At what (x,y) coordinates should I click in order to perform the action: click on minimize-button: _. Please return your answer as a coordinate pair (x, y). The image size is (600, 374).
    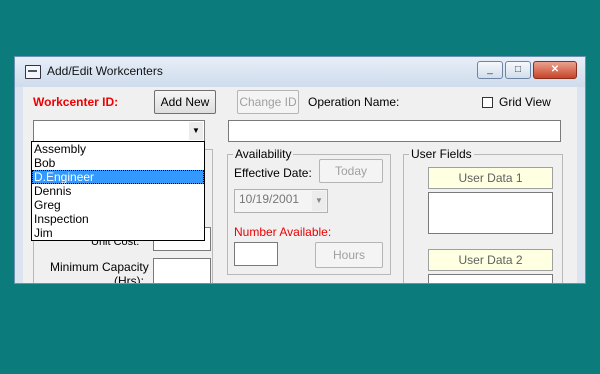
    Looking at the image, I should click on (490, 70).